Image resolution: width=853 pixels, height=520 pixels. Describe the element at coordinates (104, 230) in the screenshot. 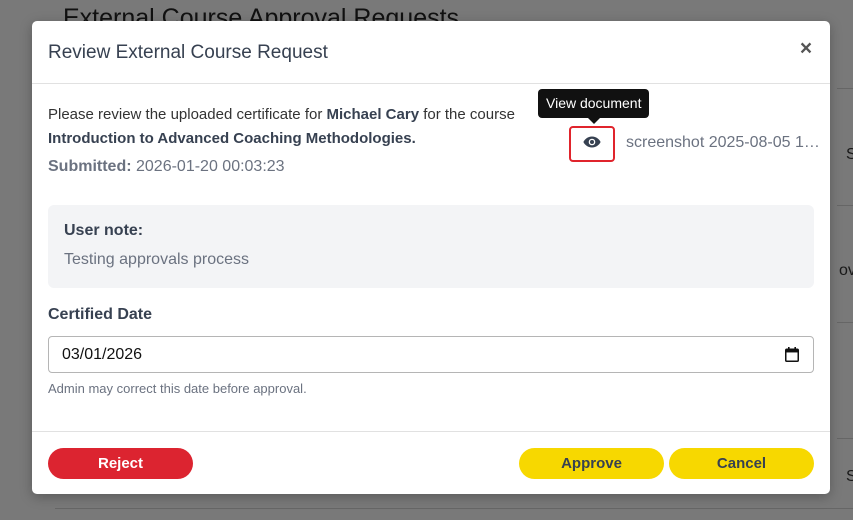

I see `user-note-label: User note:` at that location.